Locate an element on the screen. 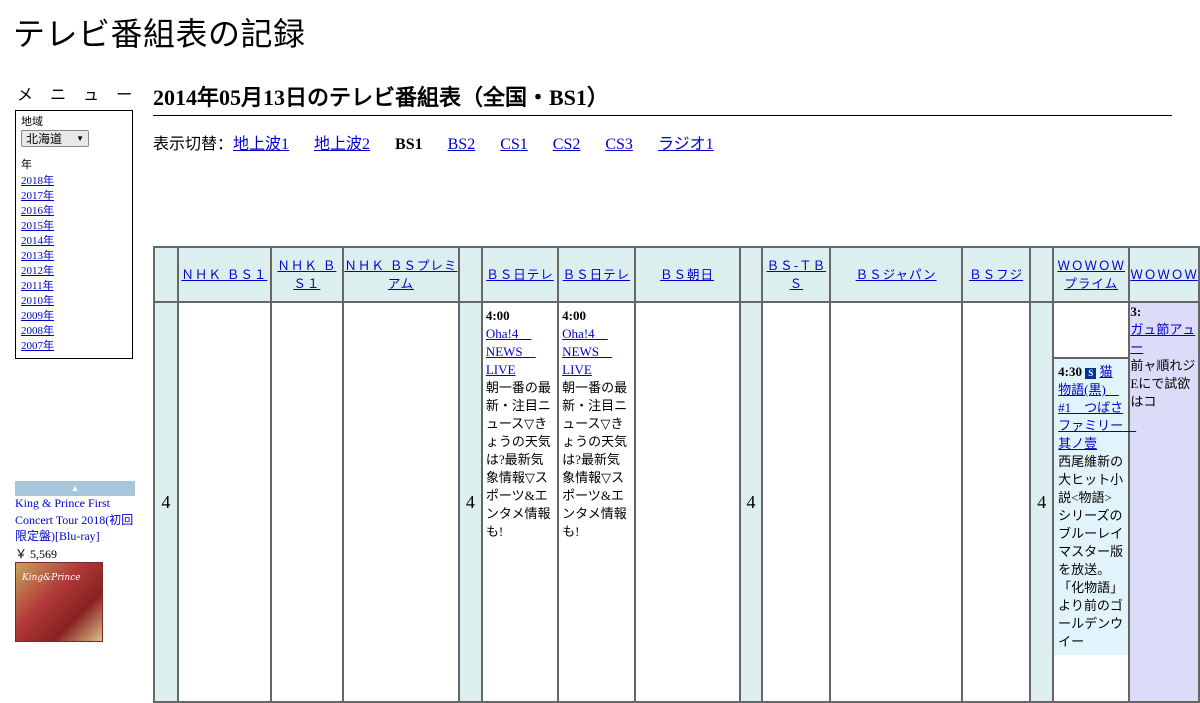 The height and width of the screenshot is (703, 1200). region-select: 北海道 ▼ is located at coordinates (55, 138).